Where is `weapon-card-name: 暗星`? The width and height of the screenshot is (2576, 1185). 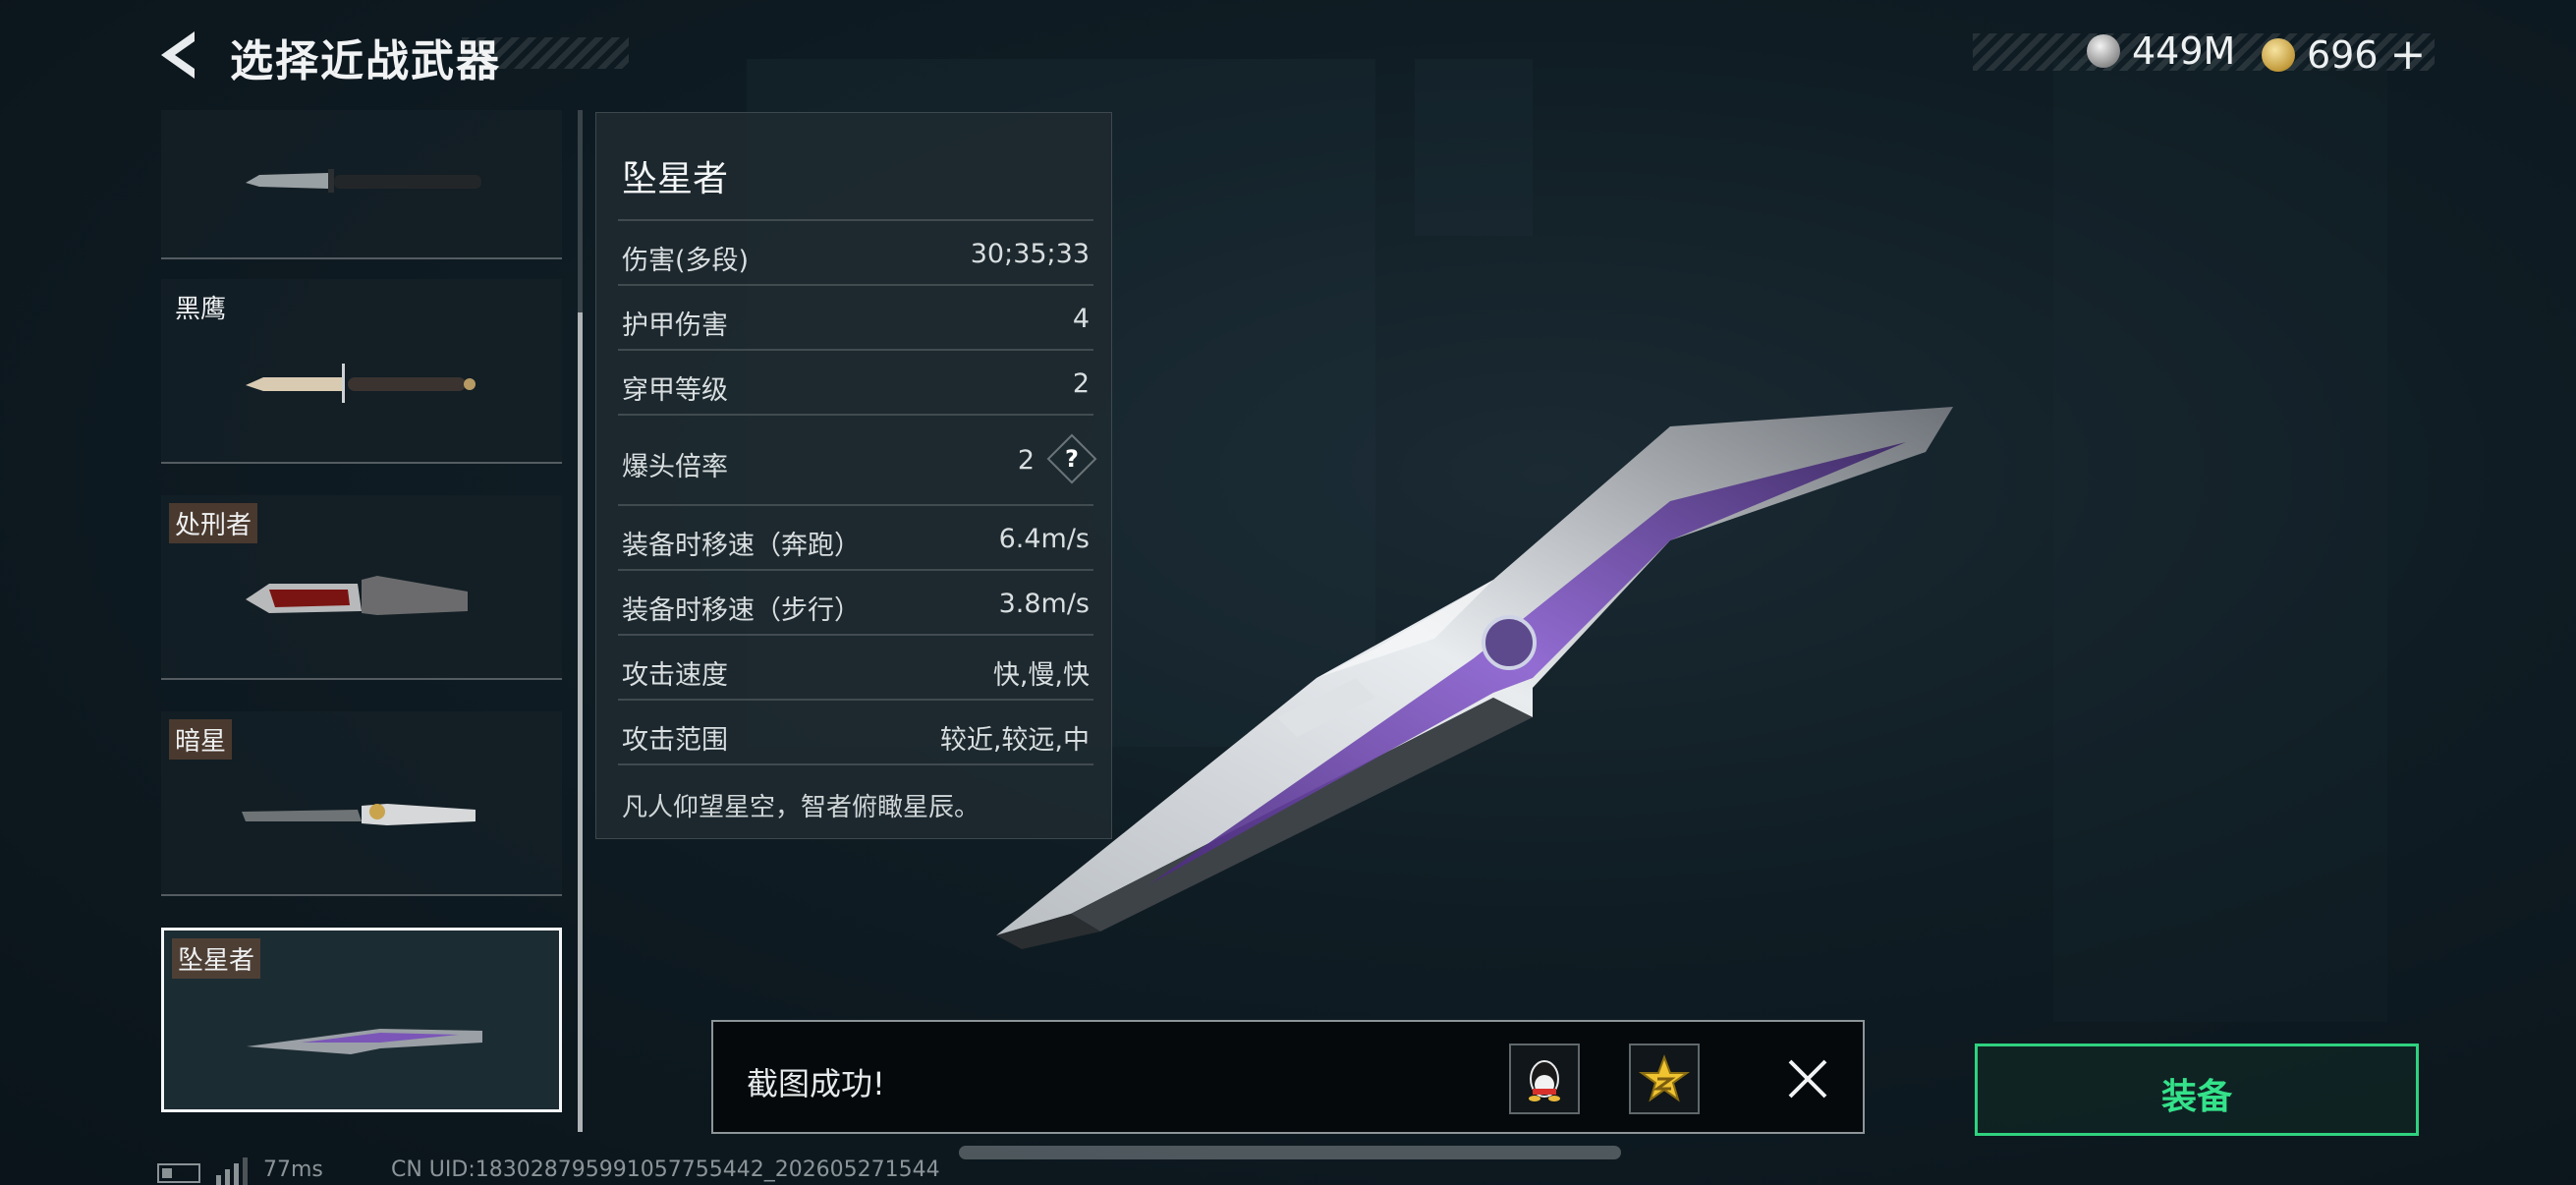 weapon-card-name: 暗星 is located at coordinates (201, 740).